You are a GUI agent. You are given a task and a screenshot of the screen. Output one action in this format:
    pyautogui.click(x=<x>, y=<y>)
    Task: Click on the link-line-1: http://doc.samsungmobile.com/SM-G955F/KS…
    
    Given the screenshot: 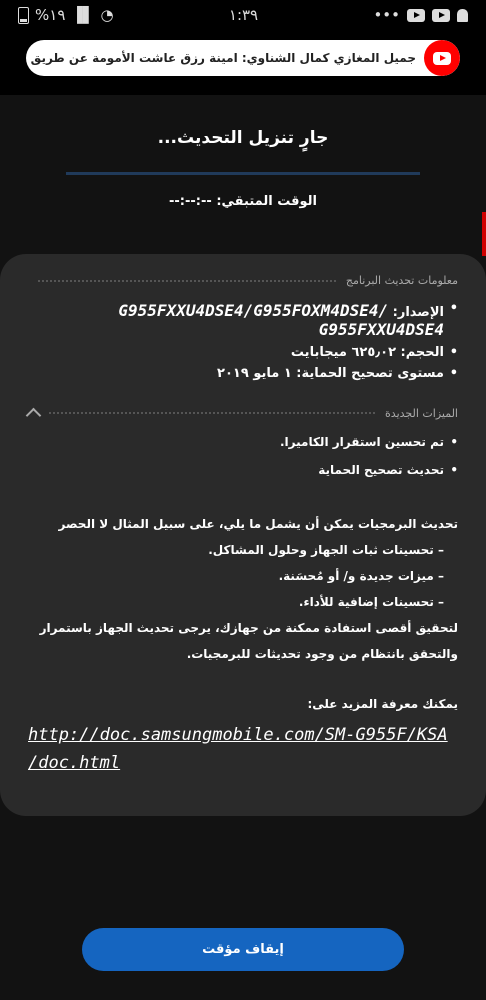 What is the action you would take?
    pyautogui.click(x=238, y=735)
    